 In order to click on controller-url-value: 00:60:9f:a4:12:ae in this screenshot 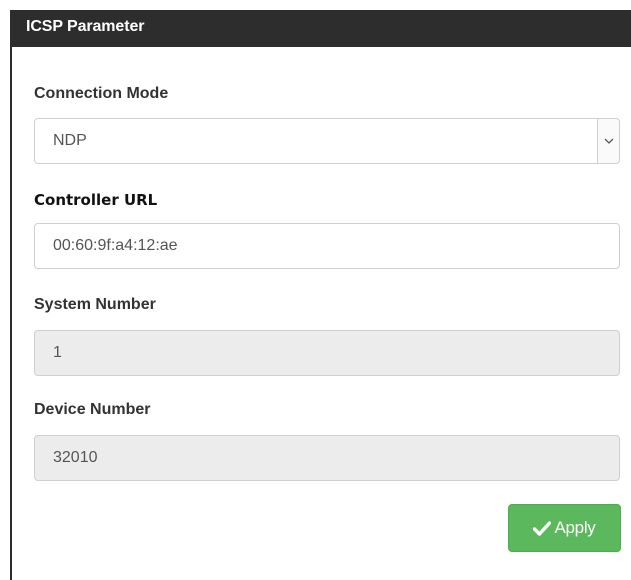, I will do `click(115, 245)`.